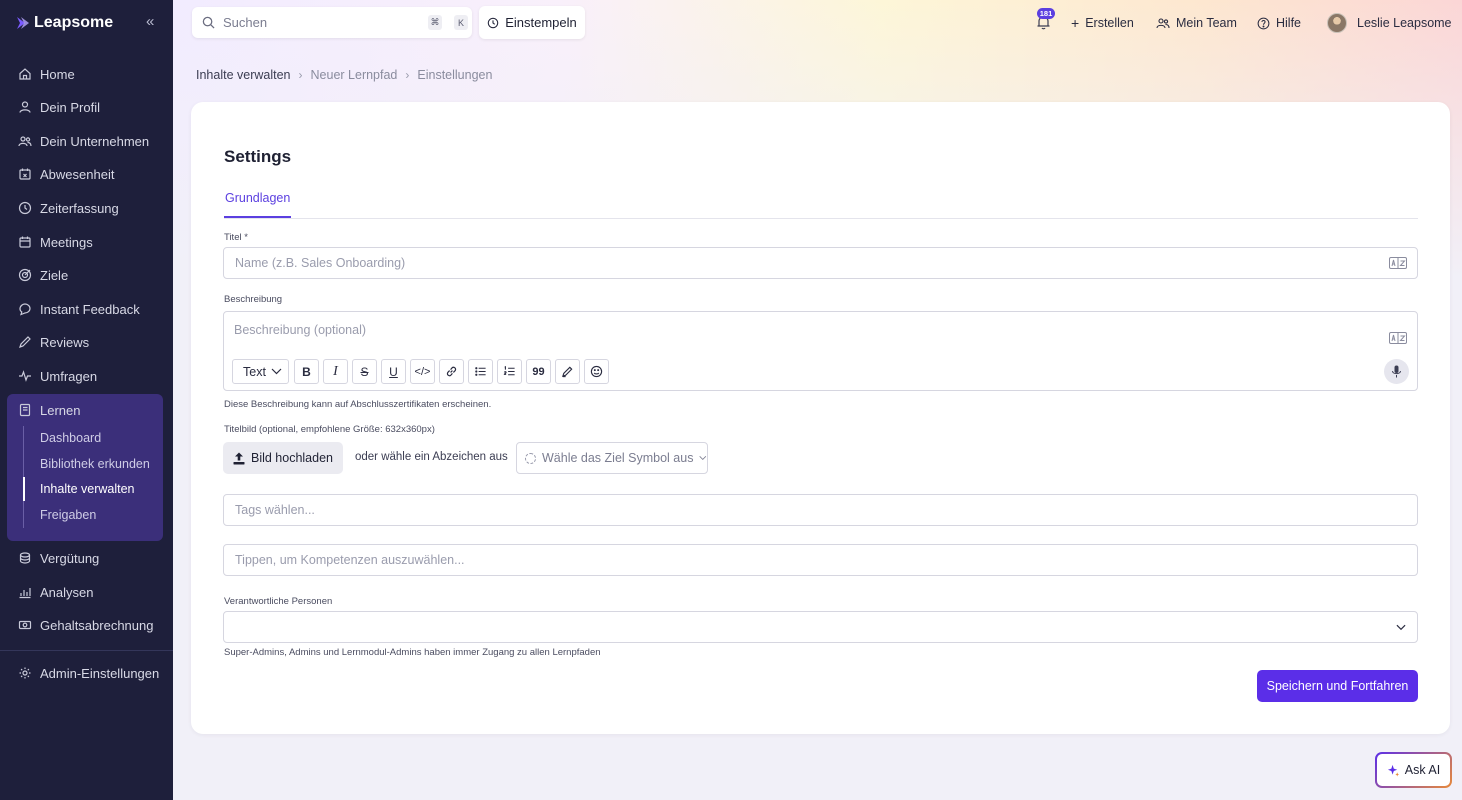  Describe the element at coordinates (70, 438) in the screenshot. I see `sidebar-subitem-dashboard: Dashboard` at that location.